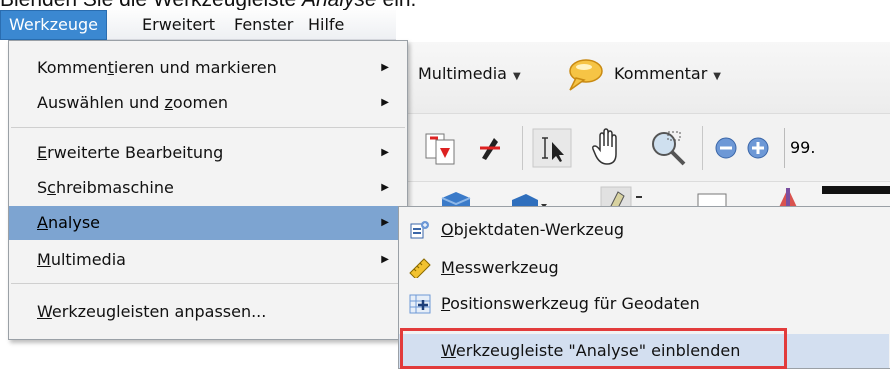 The image size is (890, 369). I want to click on label-mnemonic: E, so click(42, 152).